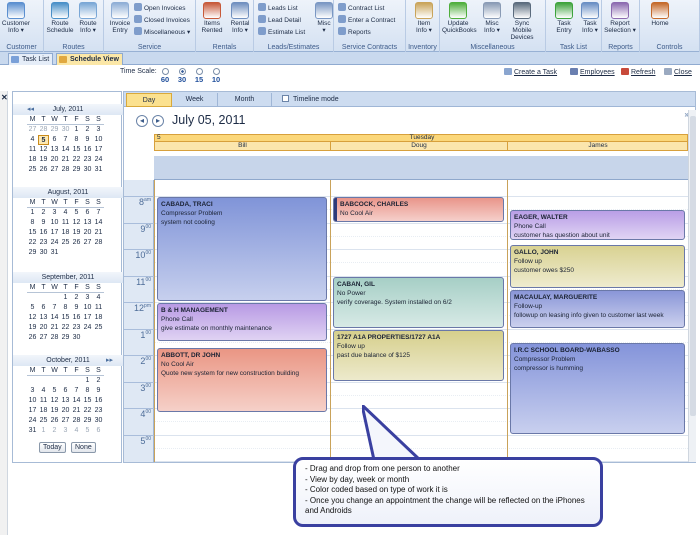 The width and height of the screenshot is (700, 535). I want to click on sync-mobile-button: Sync Mobile Devices, so click(522, 21).